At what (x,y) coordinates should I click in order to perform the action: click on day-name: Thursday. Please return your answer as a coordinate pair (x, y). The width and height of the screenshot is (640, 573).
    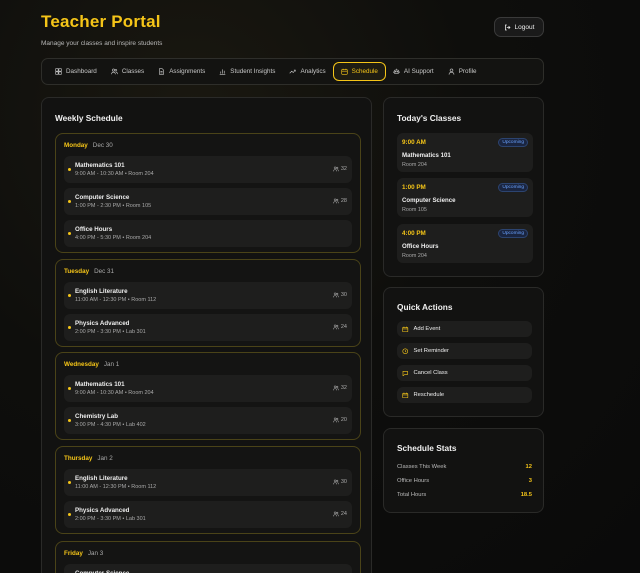
    Looking at the image, I should click on (78, 458).